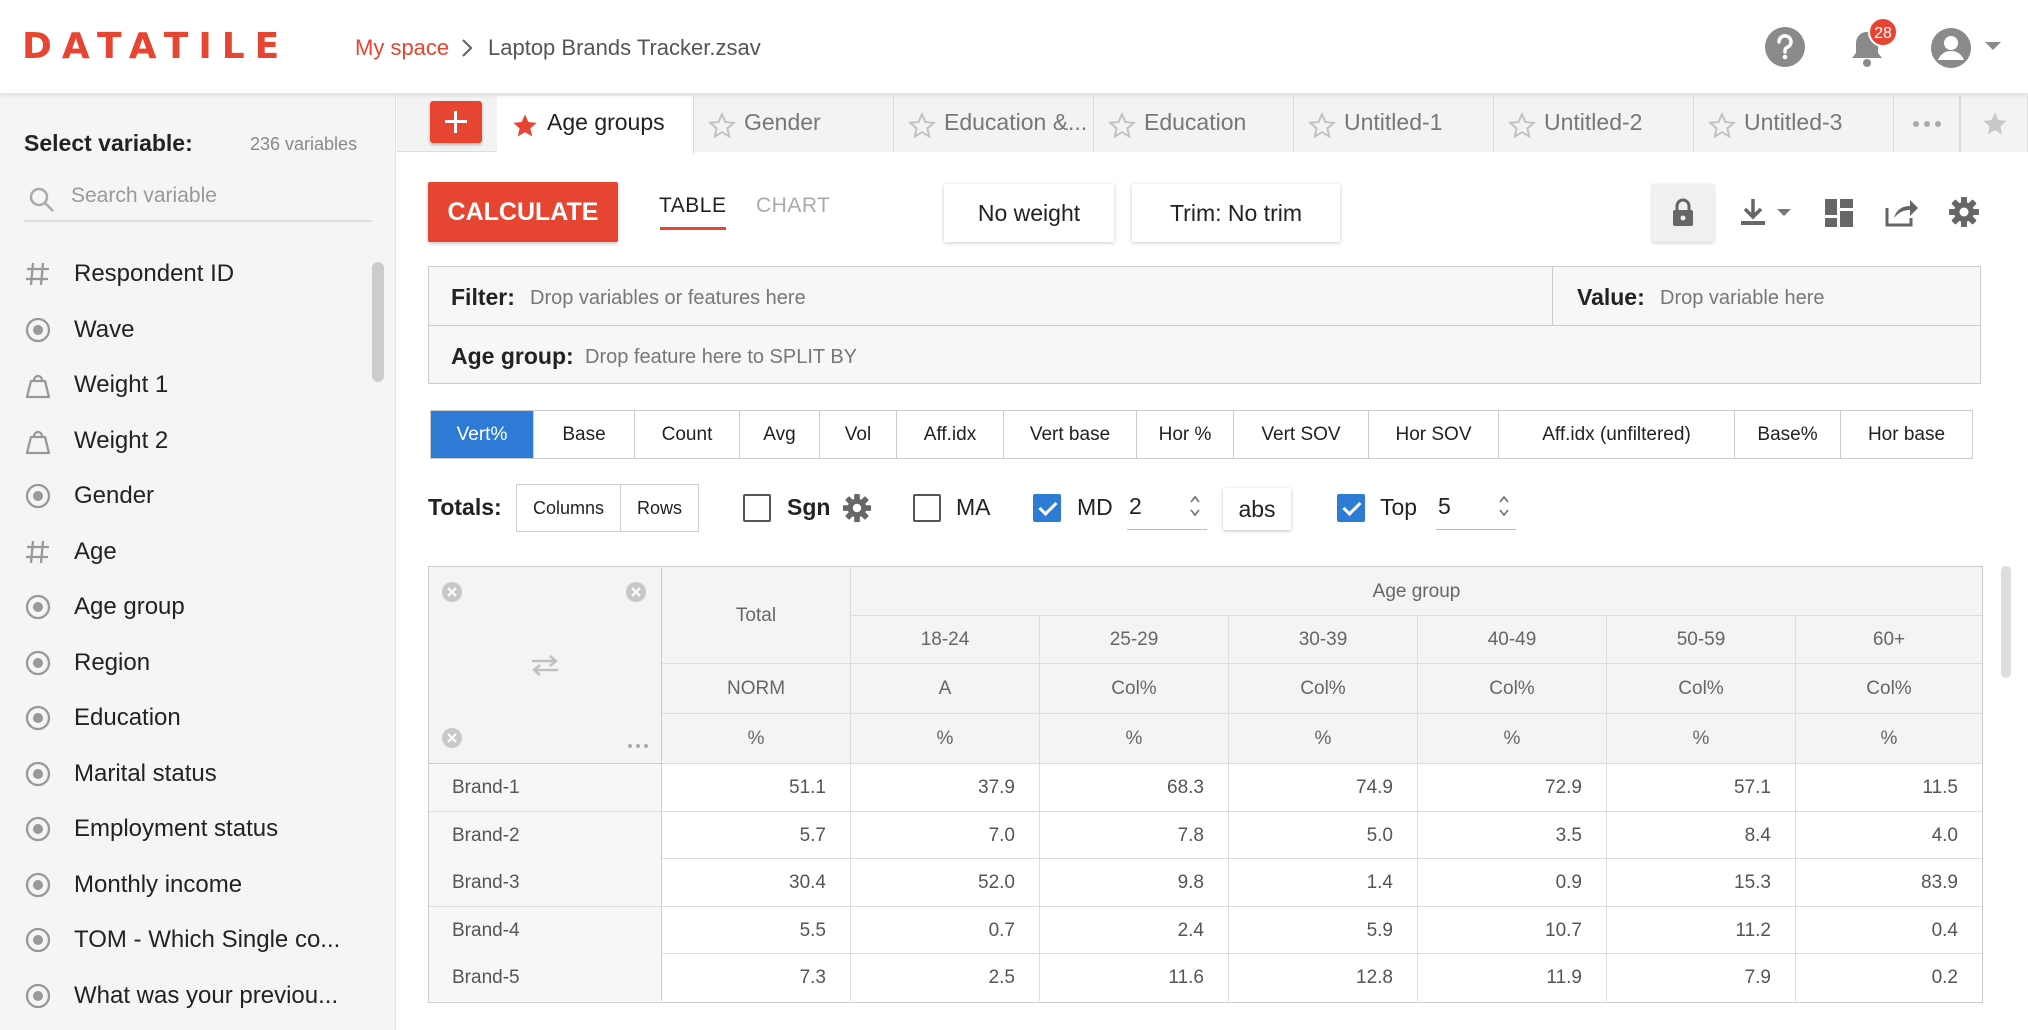 The image size is (2028, 1030). Describe the element at coordinates (1683, 213) in the screenshot. I see `lock-button` at that location.